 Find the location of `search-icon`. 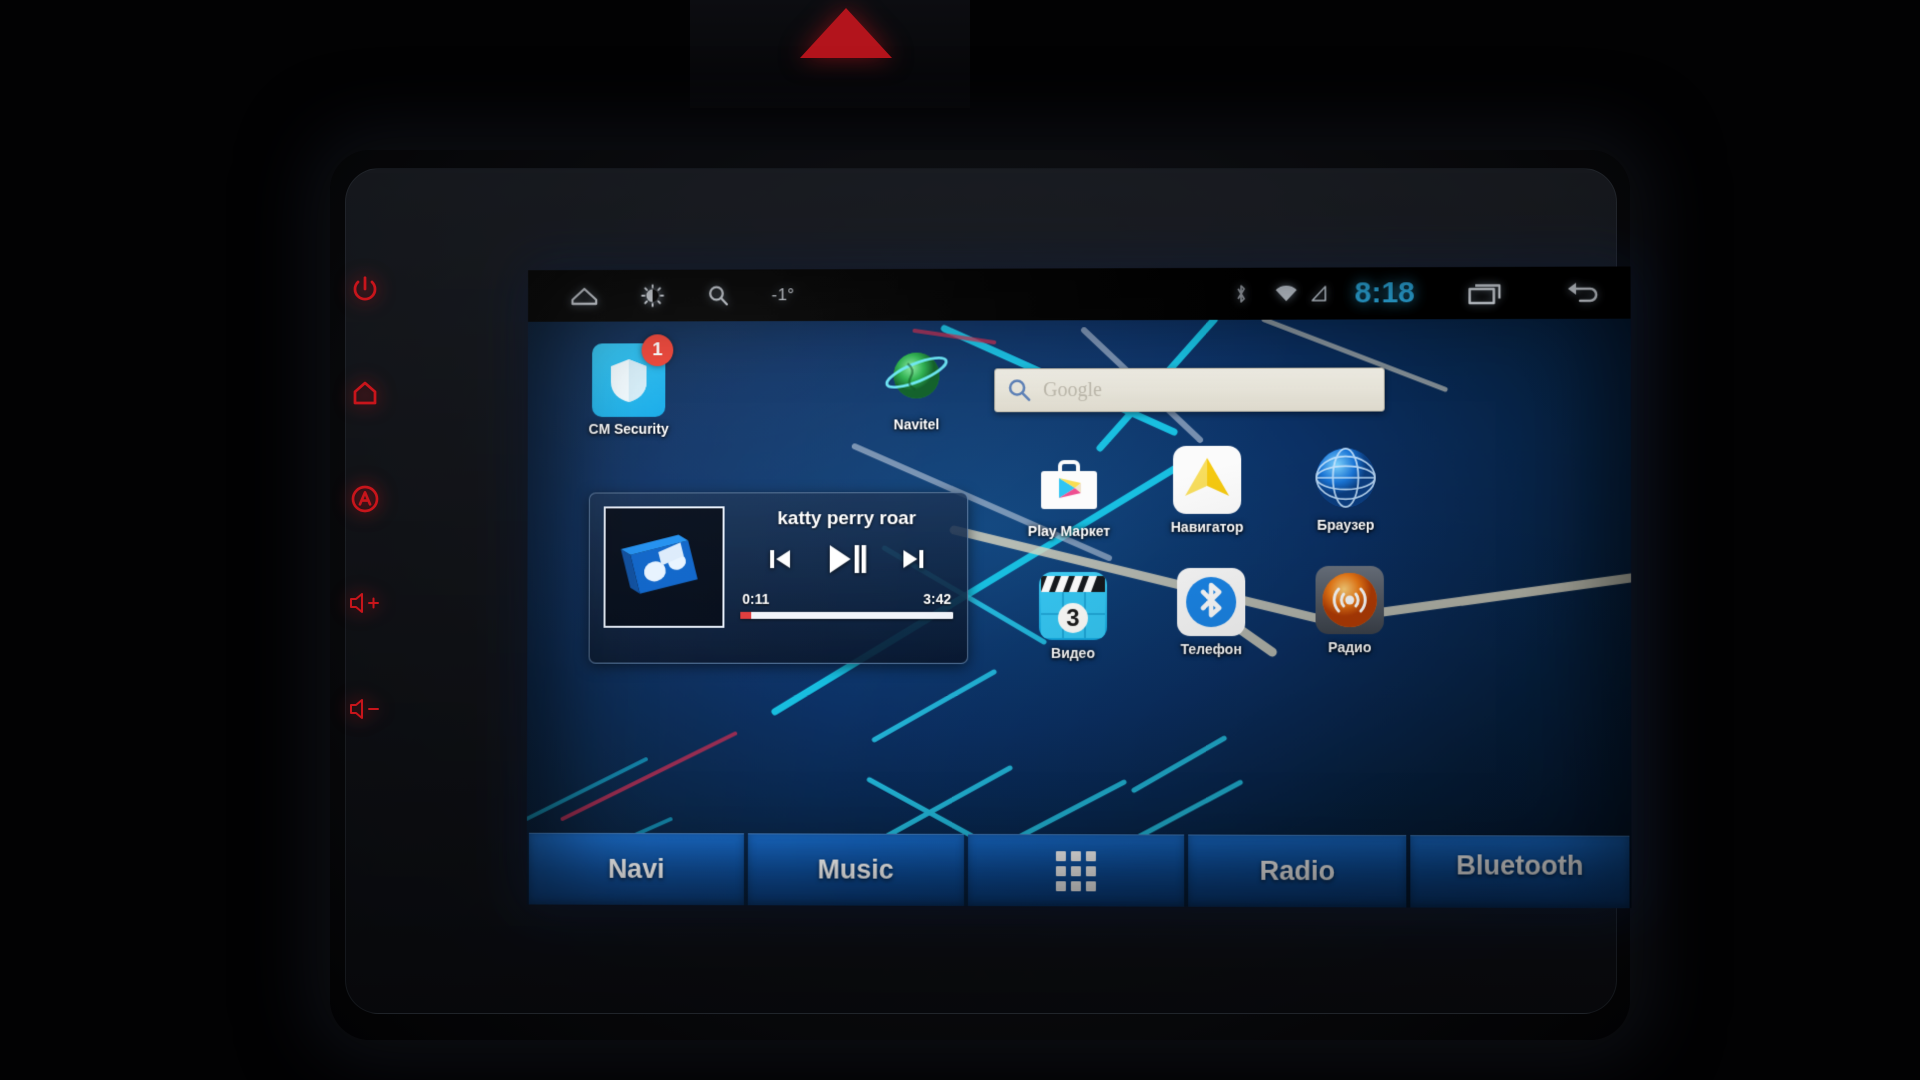

search-icon is located at coordinates (718, 295).